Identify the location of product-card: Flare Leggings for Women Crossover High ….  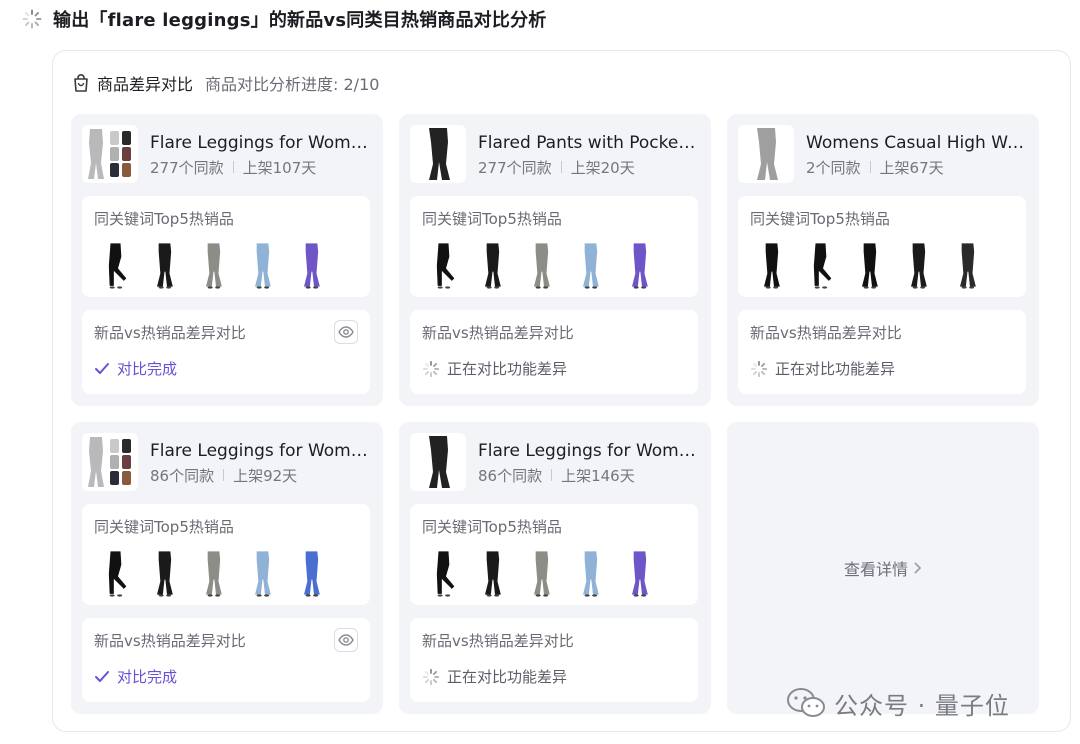
(555, 568).